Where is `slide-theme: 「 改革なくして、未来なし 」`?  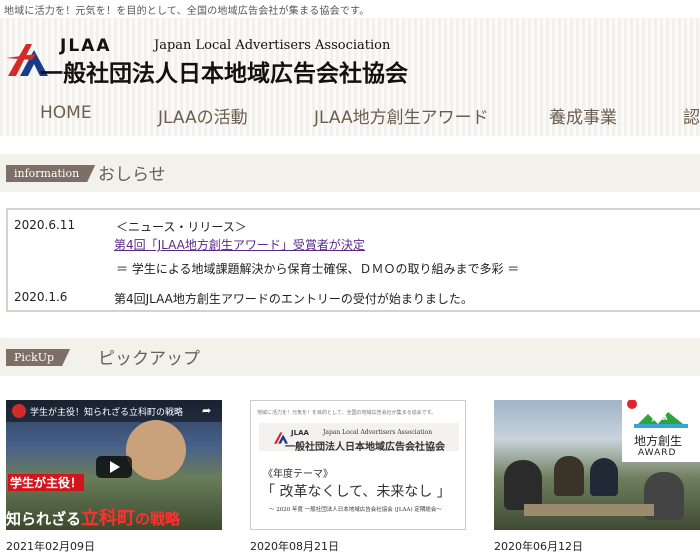
slide-theme: 「 改革なくして、未来なし 」 is located at coordinates (356, 492).